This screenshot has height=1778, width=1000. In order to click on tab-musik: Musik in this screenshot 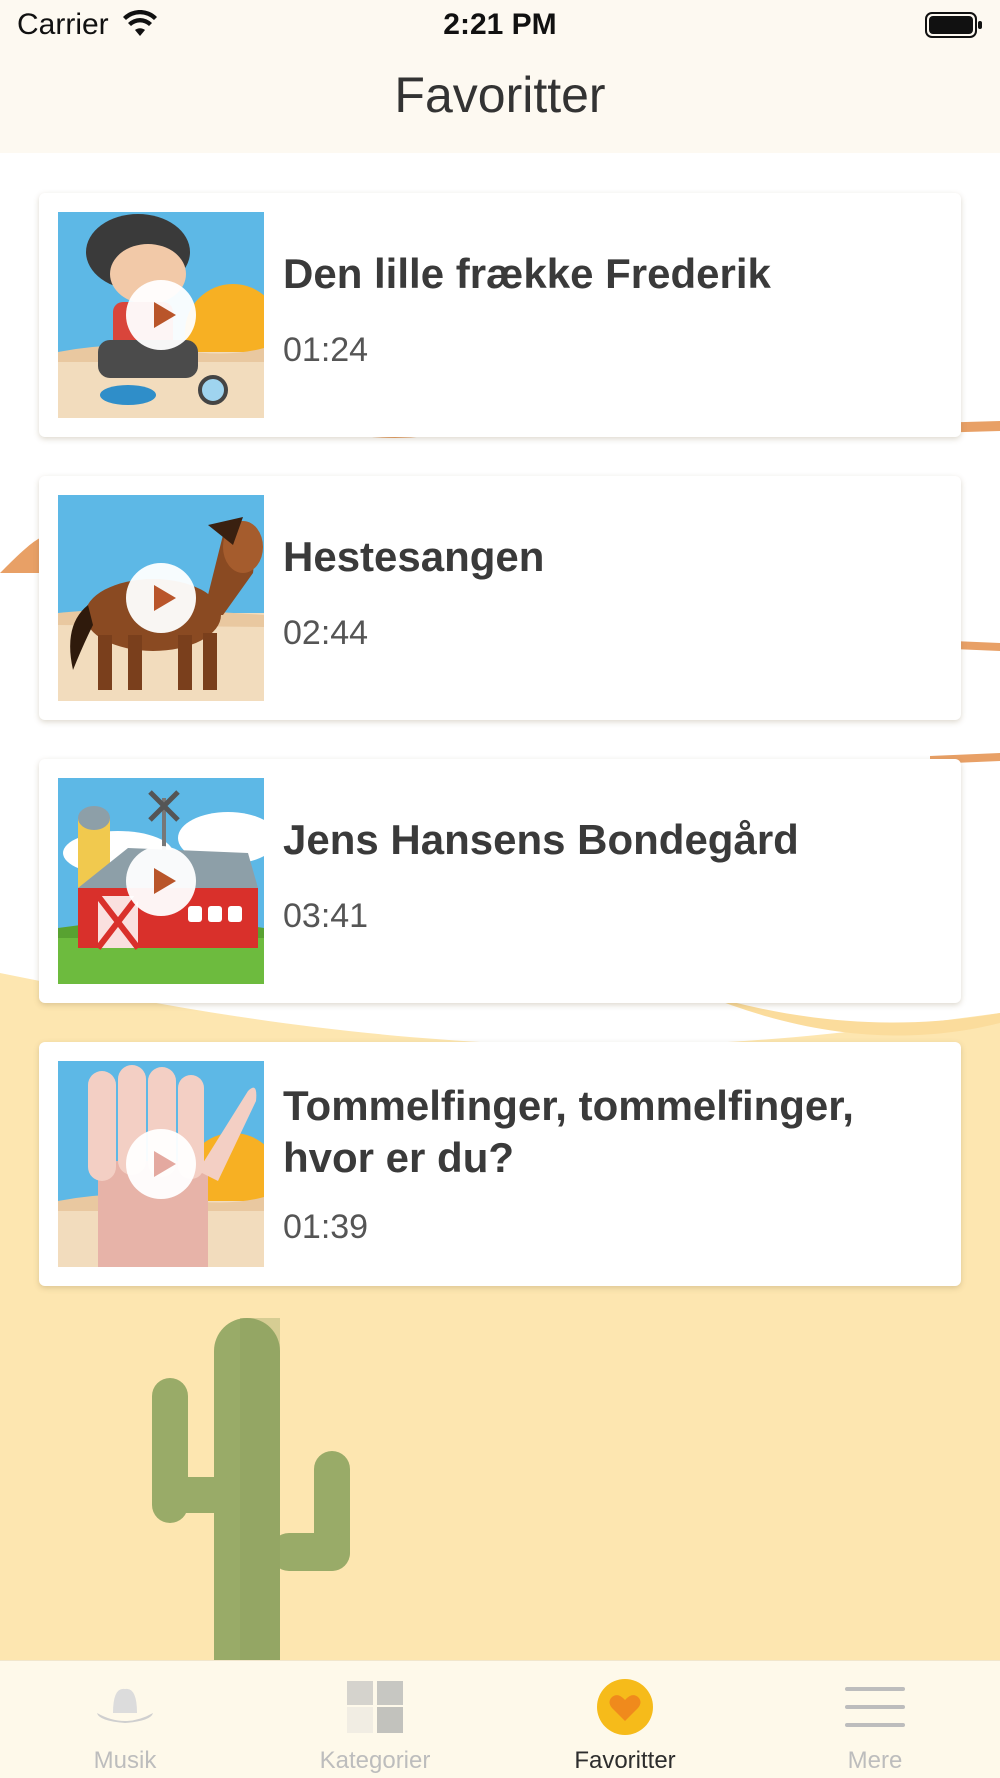, I will do `click(125, 1719)`.